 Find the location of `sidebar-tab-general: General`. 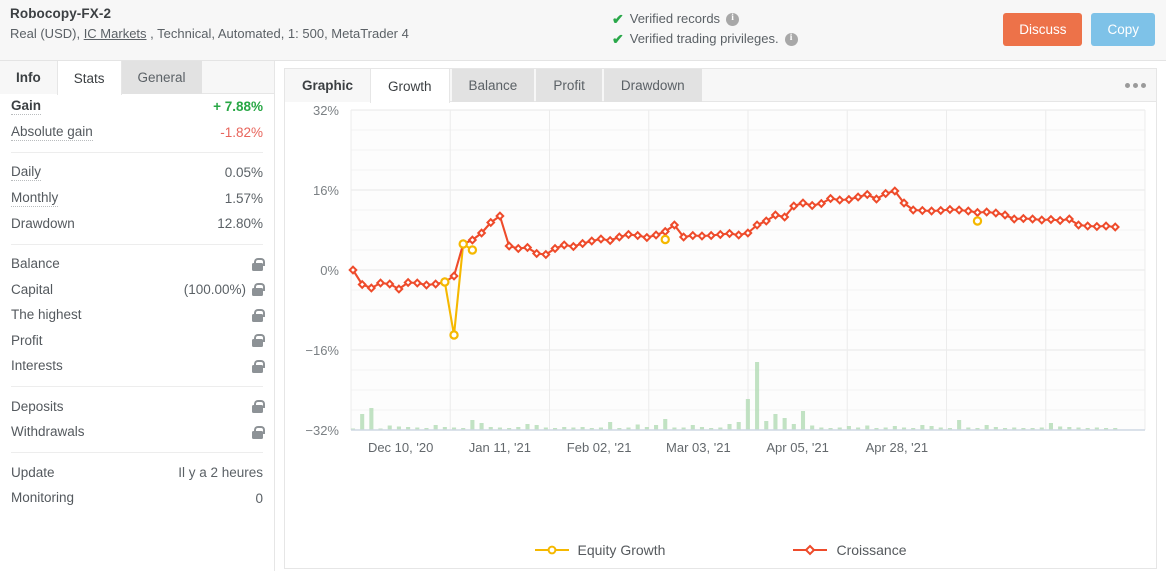

sidebar-tab-general: General is located at coordinates (161, 77).